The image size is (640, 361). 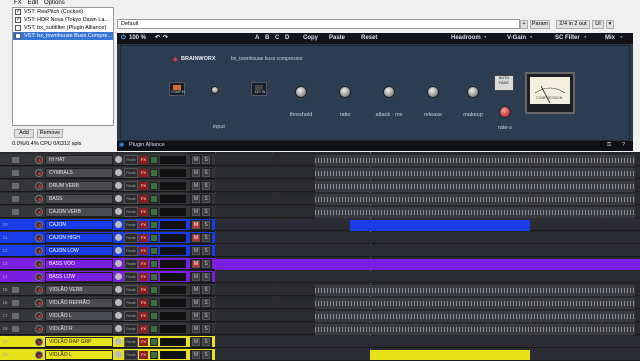 I want to click on track-name: BASS VOO, so click(x=79, y=264).